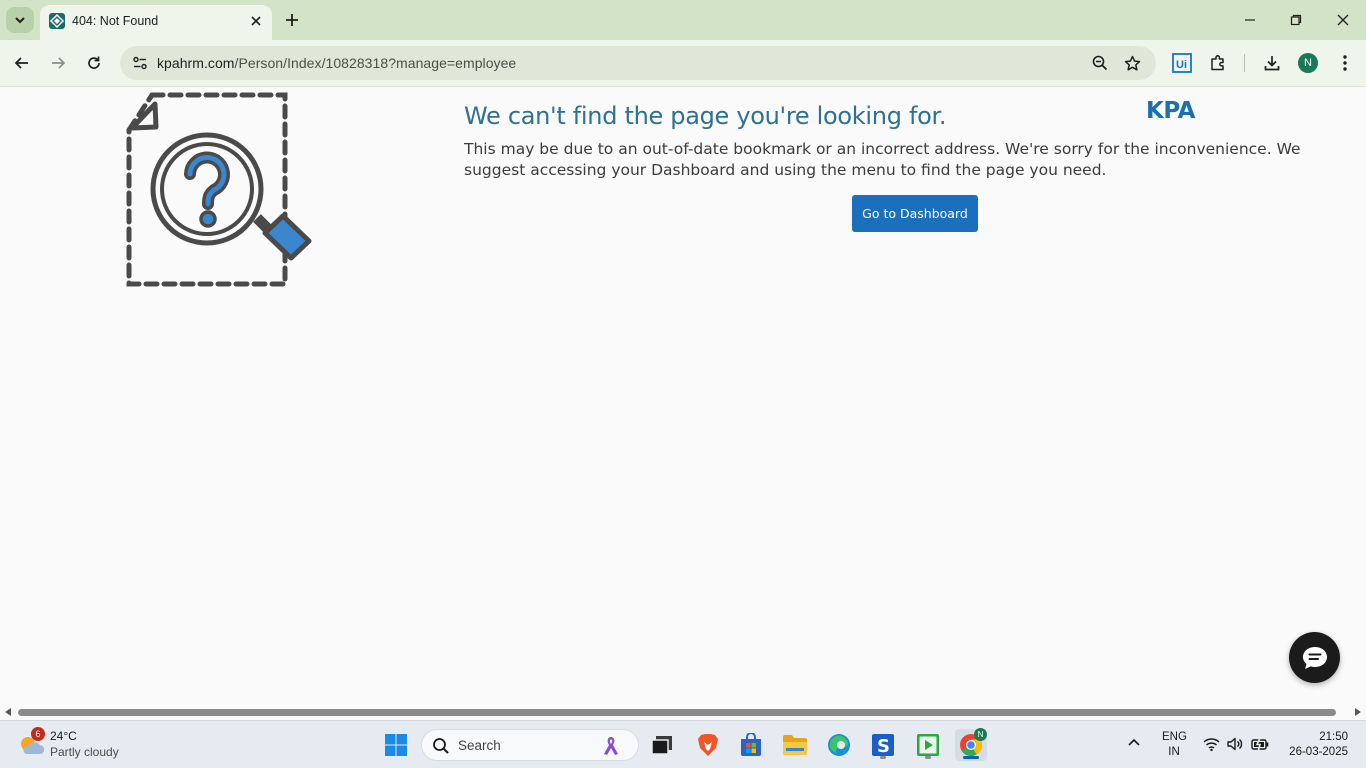  Describe the element at coordinates (1333, 737) in the screenshot. I see `clock-time: 21:50` at that location.